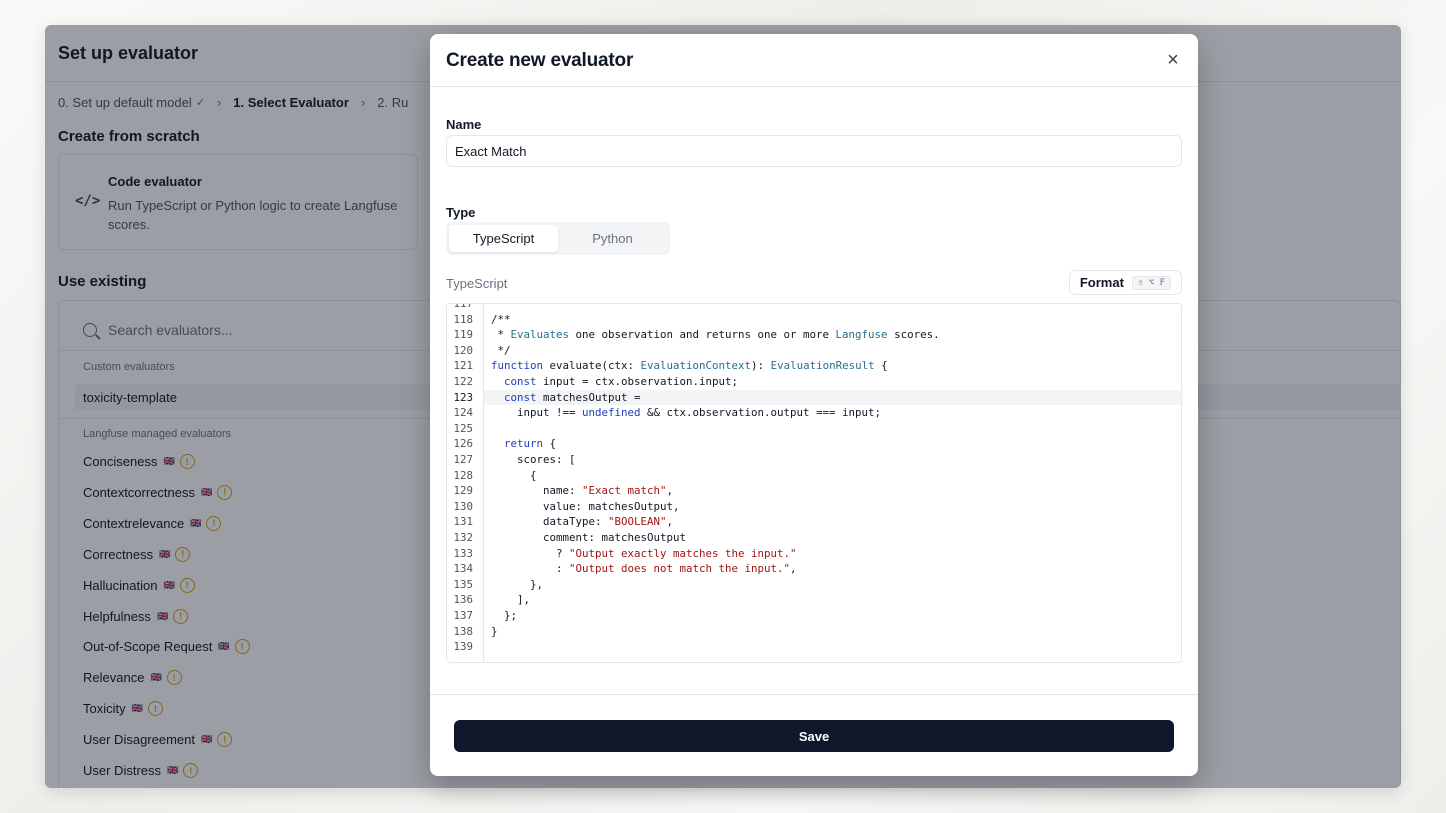 Image resolution: width=1446 pixels, height=813 pixels. I want to click on code-token: return, so click(524, 444).